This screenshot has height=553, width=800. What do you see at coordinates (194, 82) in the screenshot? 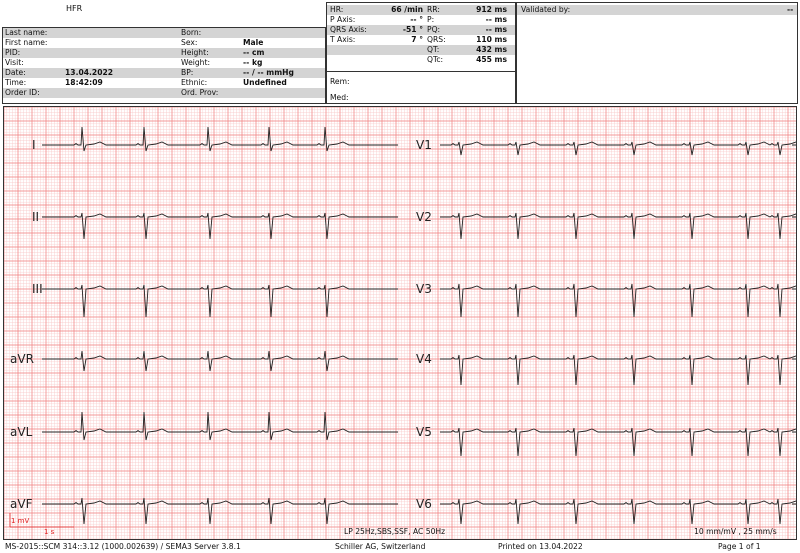
I see `ethnic-label: Ethnic:` at bounding box center [194, 82].